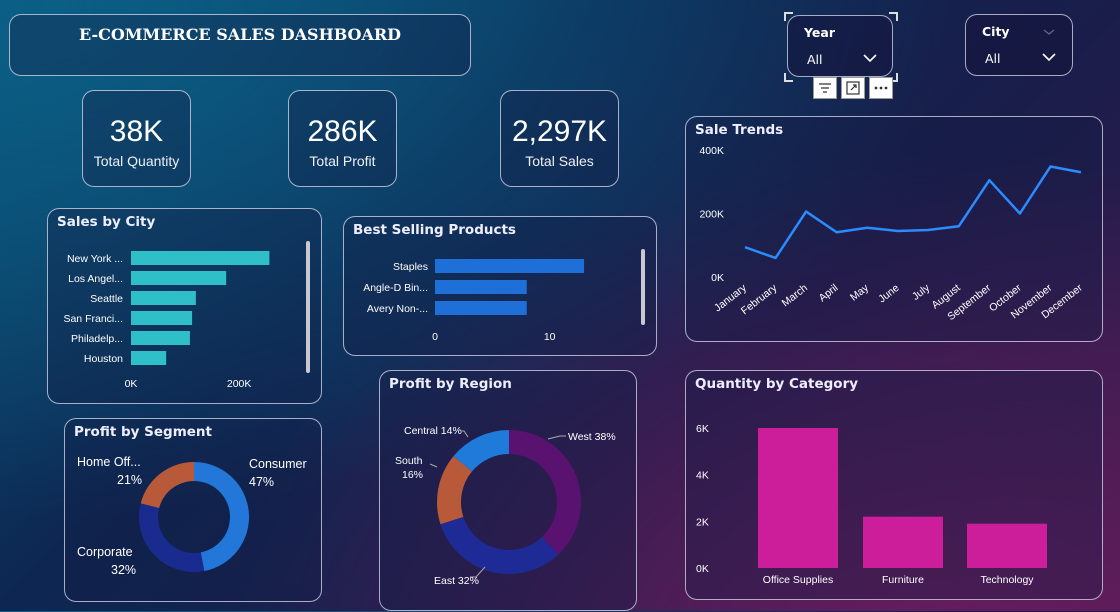 The height and width of the screenshot is (612, 1120). I want to click on tick-label: 6K, so click(702, 429).